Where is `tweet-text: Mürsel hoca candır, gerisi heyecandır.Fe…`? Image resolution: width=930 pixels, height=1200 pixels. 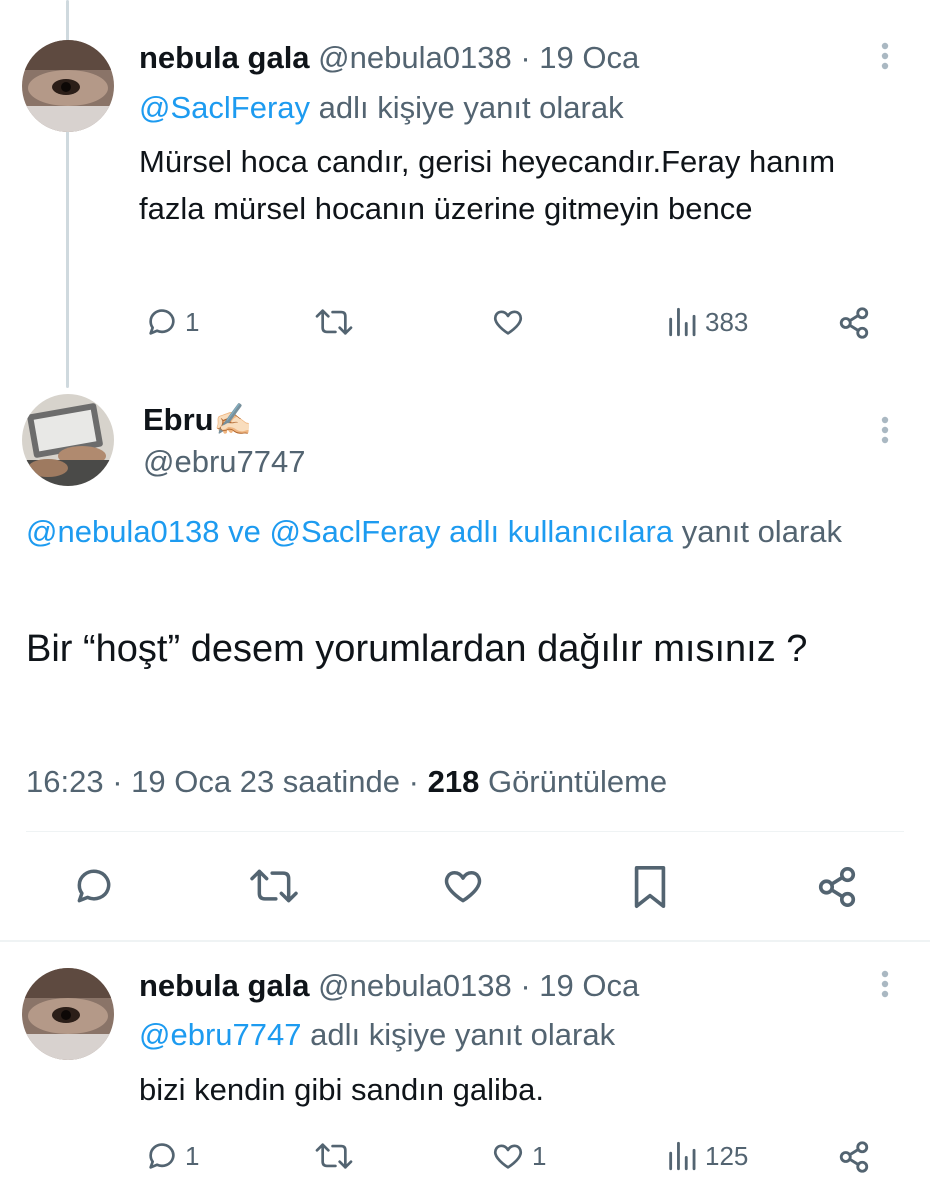
tweet-text: Mürsel hoca candır, gerisi heyecandır.Fe… is located at coordinates (487, 185).